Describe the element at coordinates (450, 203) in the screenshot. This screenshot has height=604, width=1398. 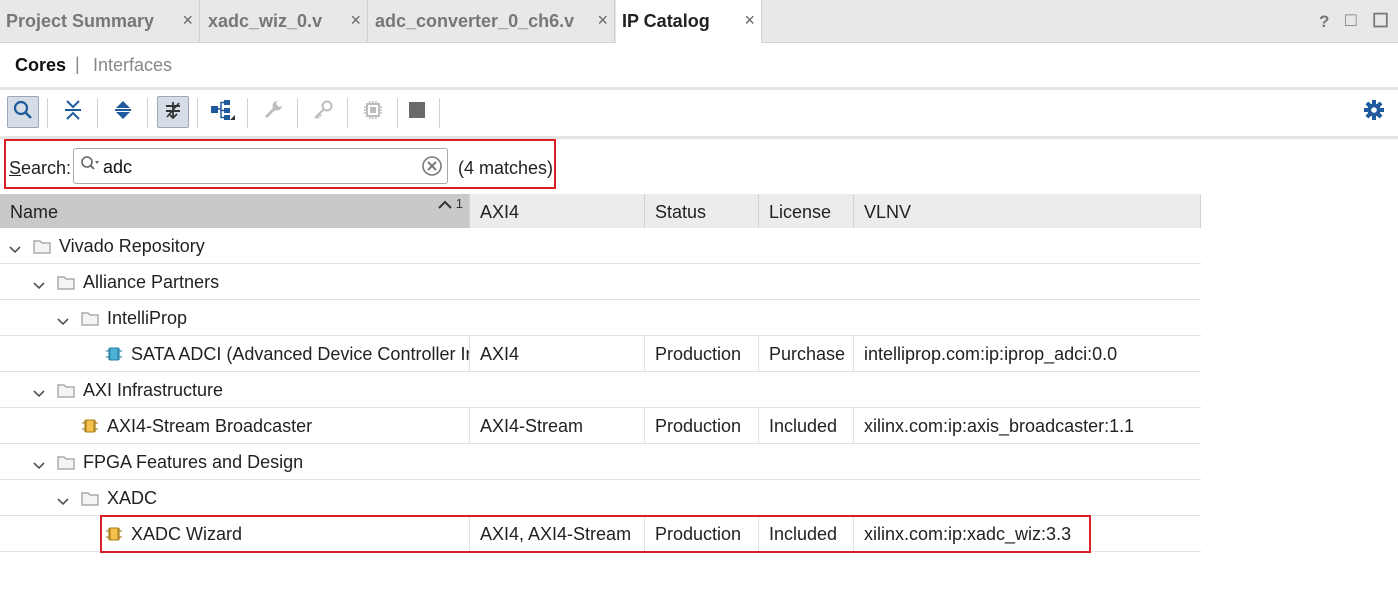
I see `sort-ascending-icon: 1` at that location.